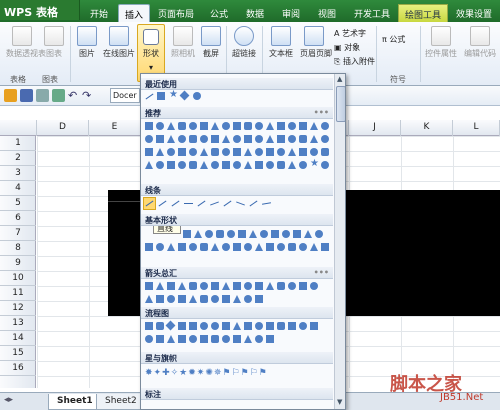 This screenshot has width=500, height=410. Describe the element at coordinates (58, 95) in the screenshot. I see `preview-icon` at that location.